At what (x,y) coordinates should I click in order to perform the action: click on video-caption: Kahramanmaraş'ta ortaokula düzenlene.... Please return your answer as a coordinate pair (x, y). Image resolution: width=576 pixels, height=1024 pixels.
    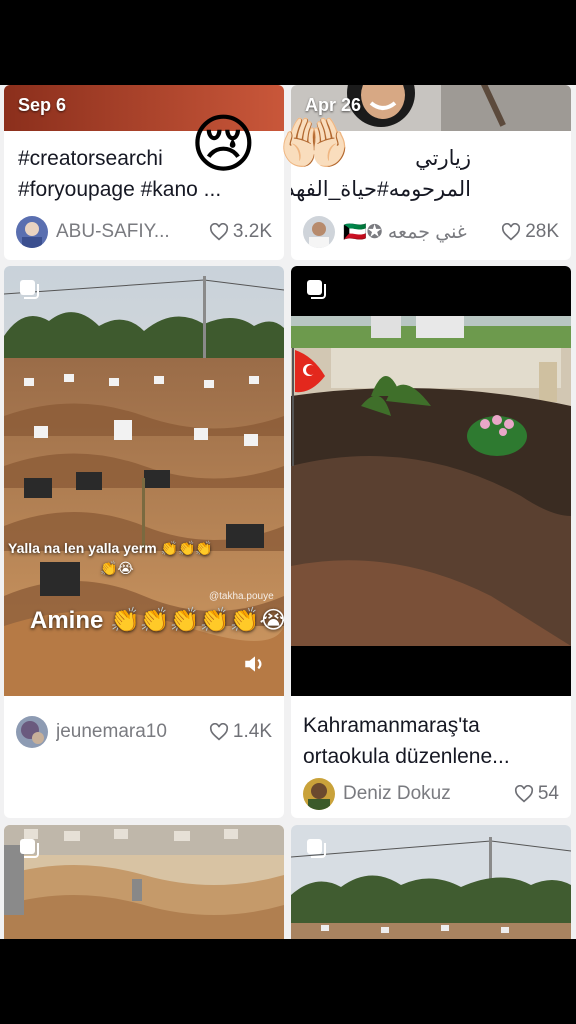
    Looking at the image, I should click on (431, 741).